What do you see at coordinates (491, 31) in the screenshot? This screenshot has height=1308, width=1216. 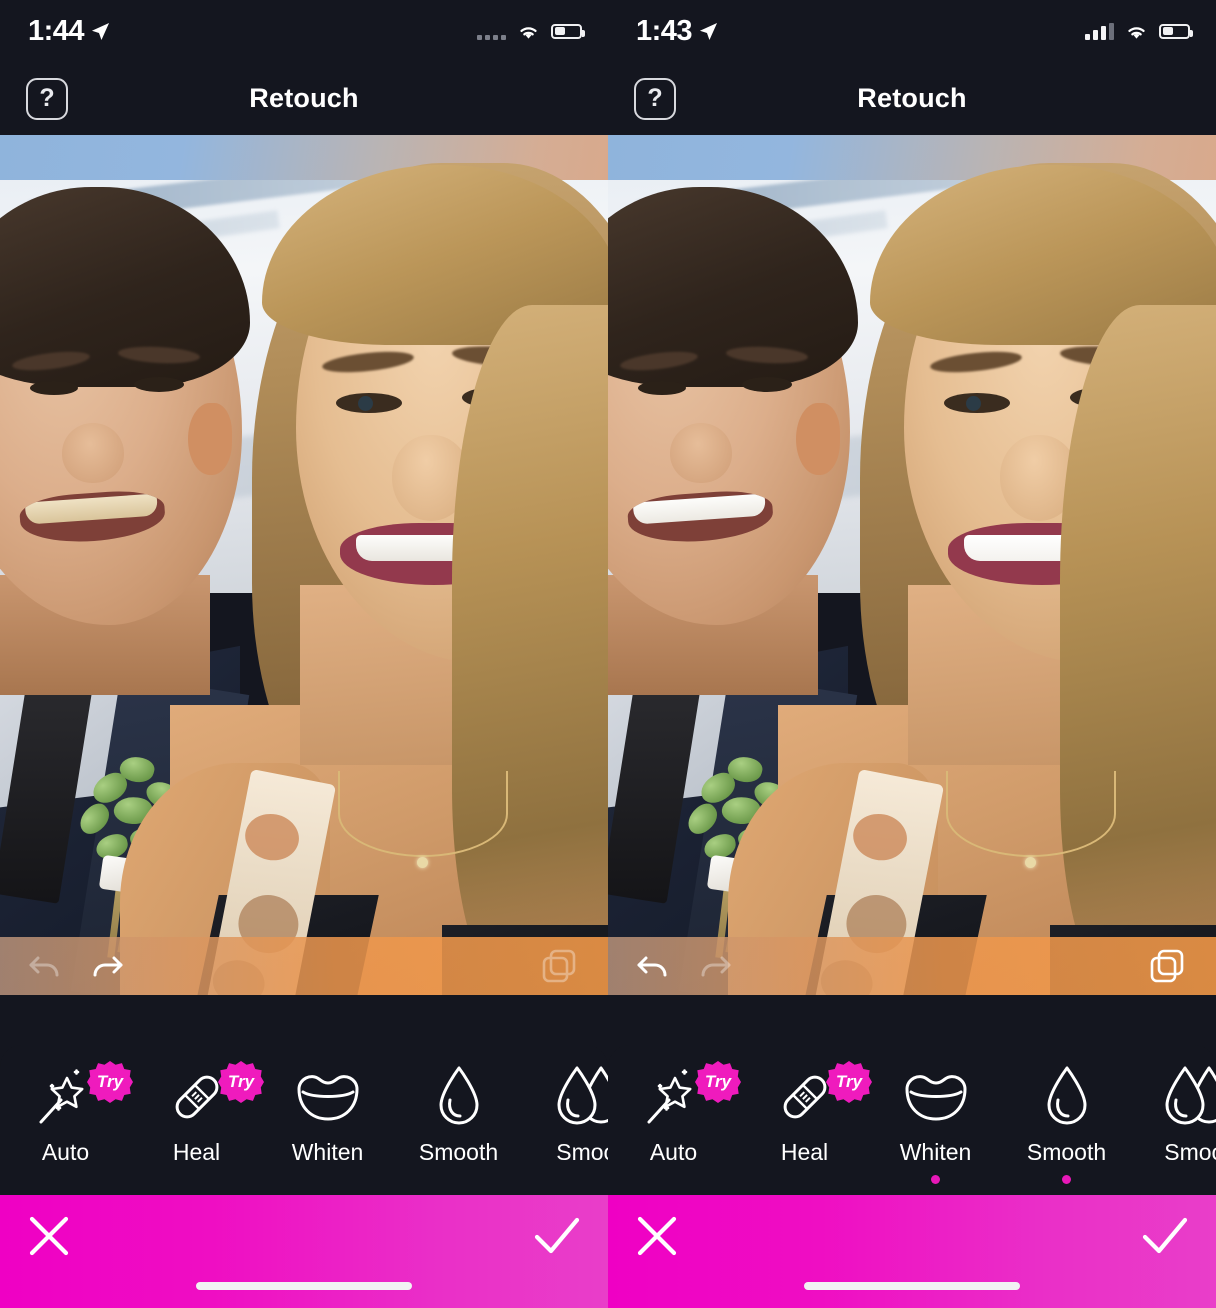 I see `cellular-dots-icon` at bounding box center [491, 31].